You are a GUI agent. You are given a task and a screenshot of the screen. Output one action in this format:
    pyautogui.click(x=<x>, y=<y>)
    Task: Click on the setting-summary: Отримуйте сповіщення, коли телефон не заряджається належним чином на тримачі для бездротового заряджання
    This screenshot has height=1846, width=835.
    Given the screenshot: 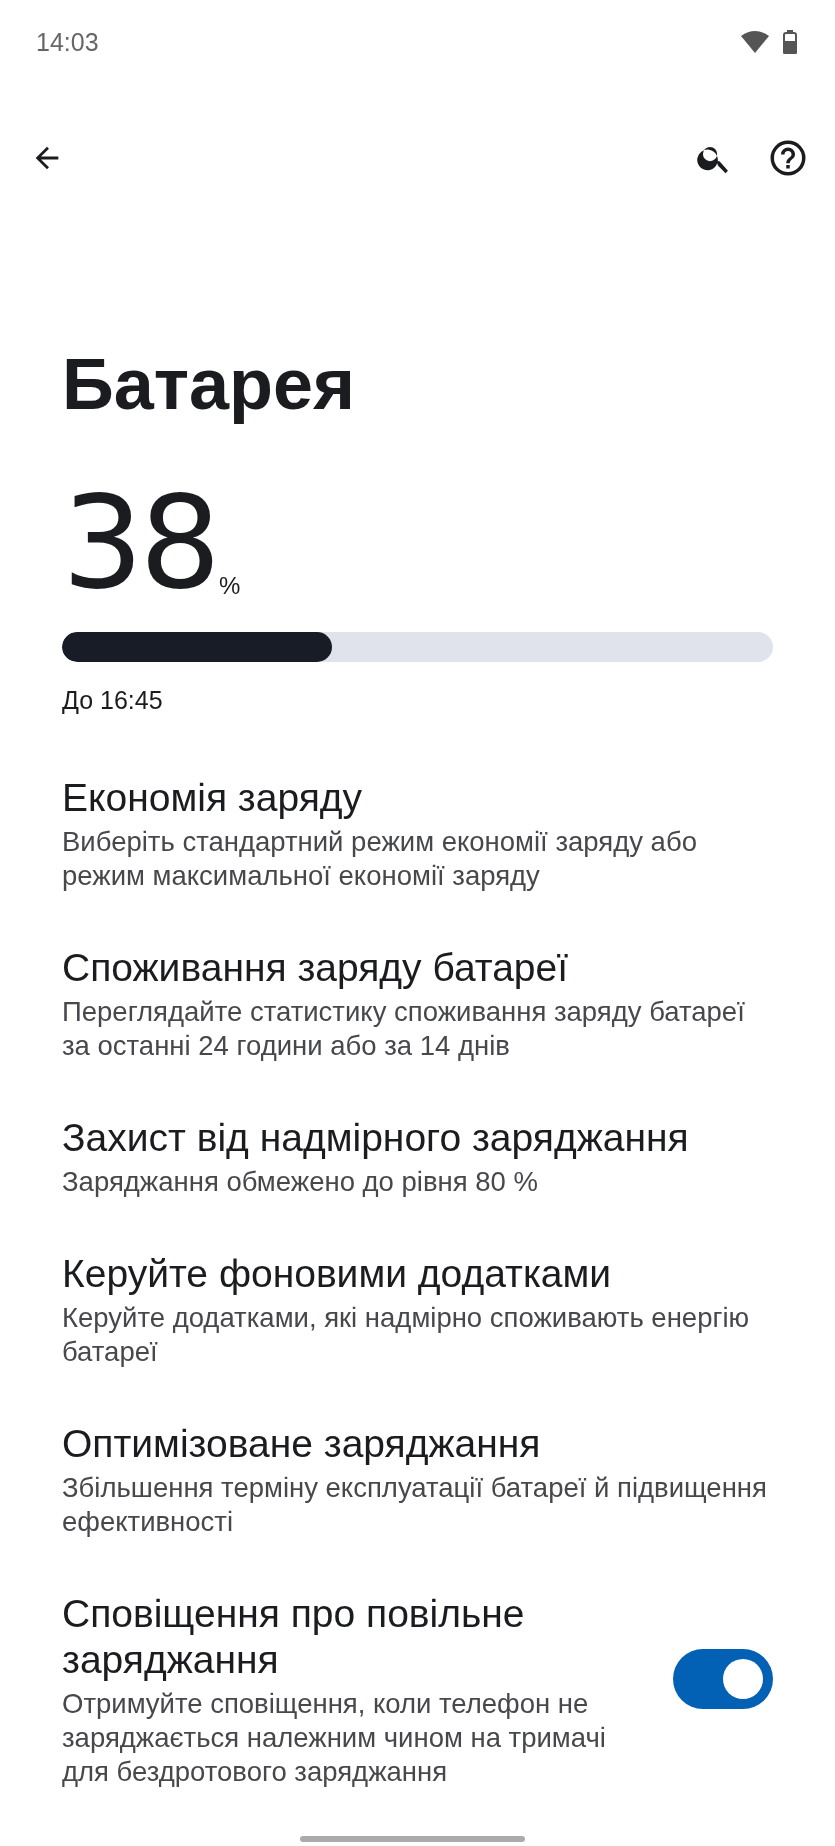 What is the action you would take?
    pyautogui.click(x=334, y=1738)
    